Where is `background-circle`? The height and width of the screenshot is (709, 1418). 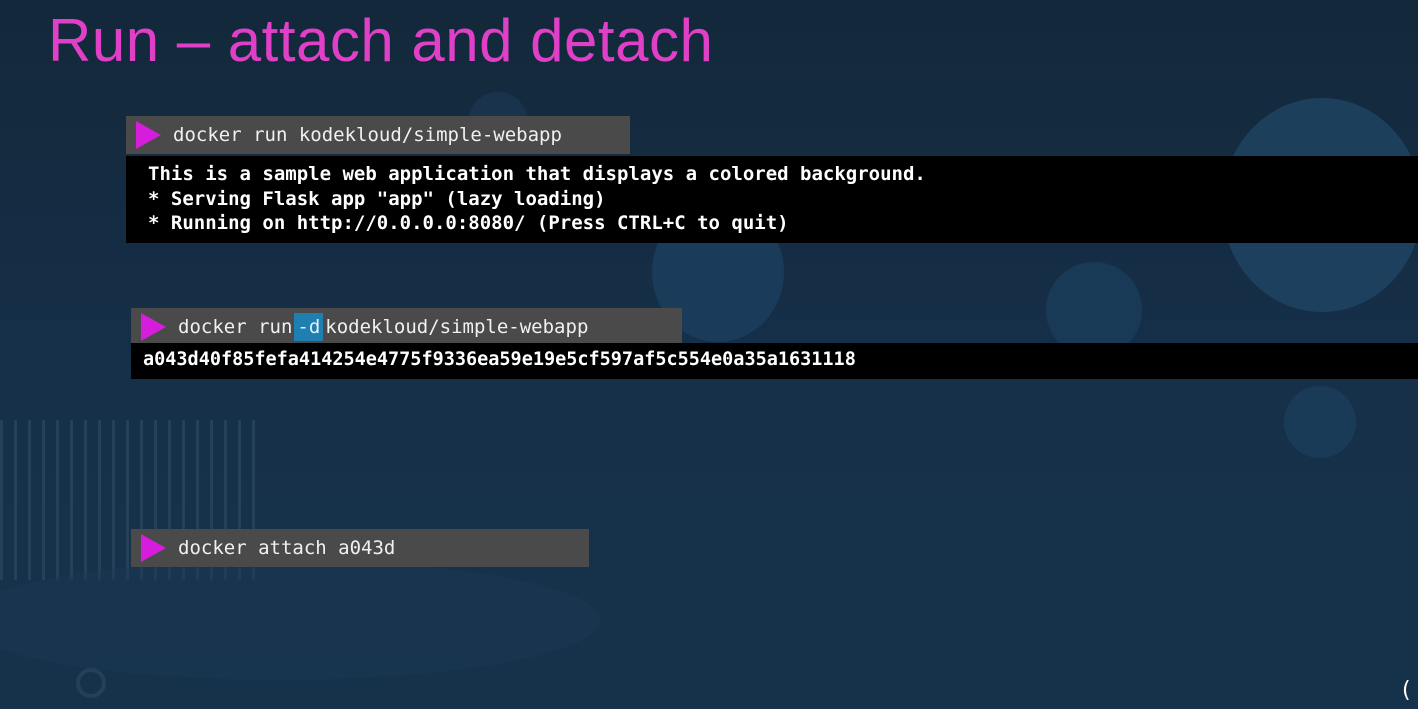 background-circle is located at coordinates (1320, 422).